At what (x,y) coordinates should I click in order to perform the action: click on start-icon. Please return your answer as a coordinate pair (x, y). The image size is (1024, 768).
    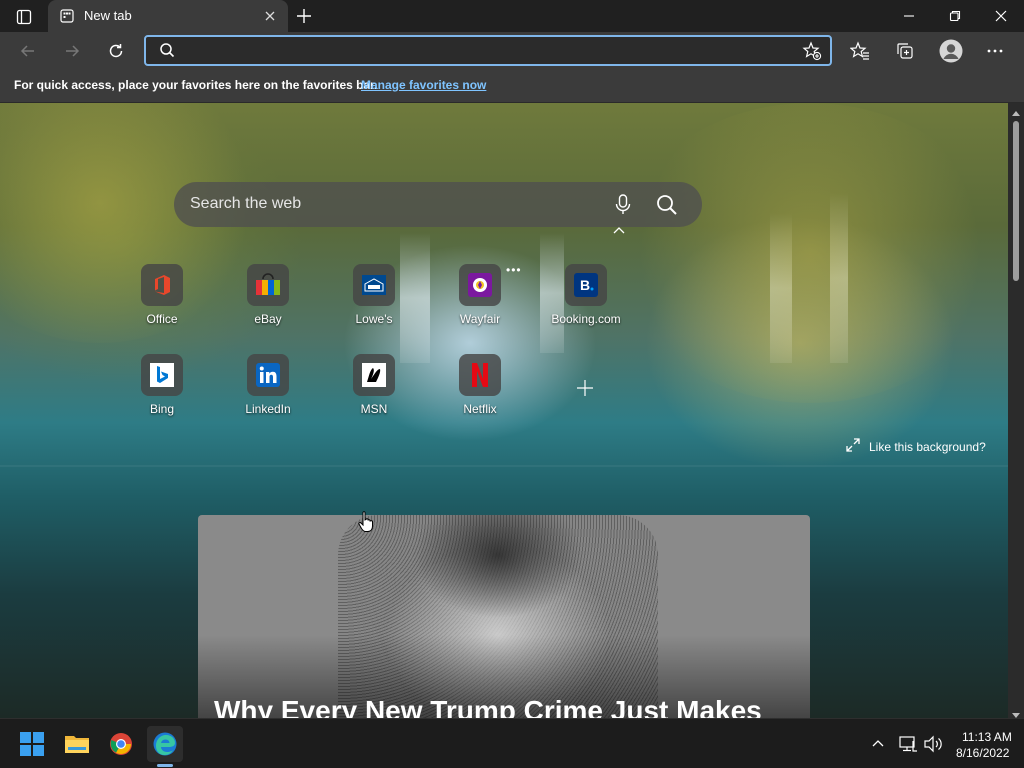
    Looking at the image, I should click on (32, 744).